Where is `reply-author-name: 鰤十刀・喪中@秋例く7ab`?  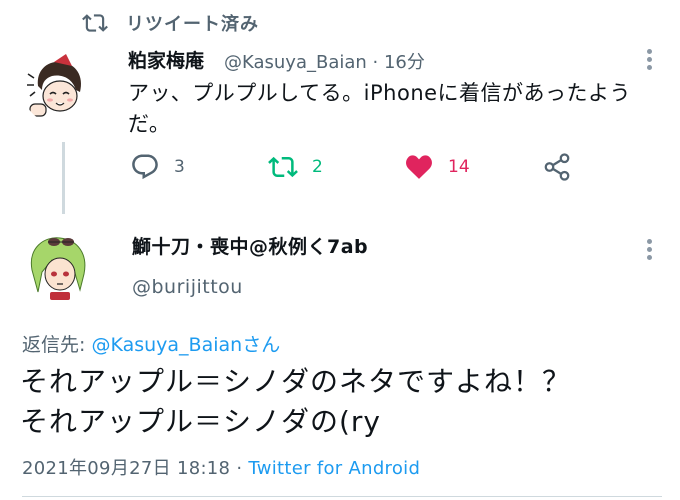 reply-author-name: 鰤十刀・喪中@秋例く7ab is located at coordinates (250, 245).